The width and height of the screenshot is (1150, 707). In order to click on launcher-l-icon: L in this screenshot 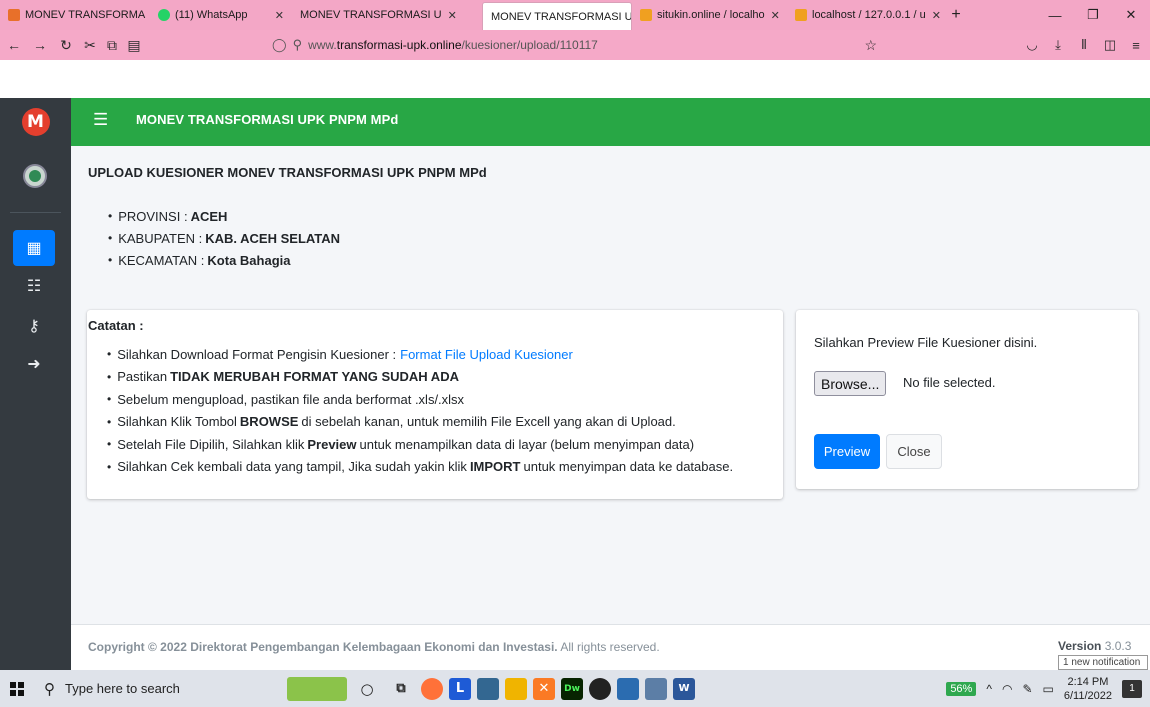, I will do `click(460, 688)`.